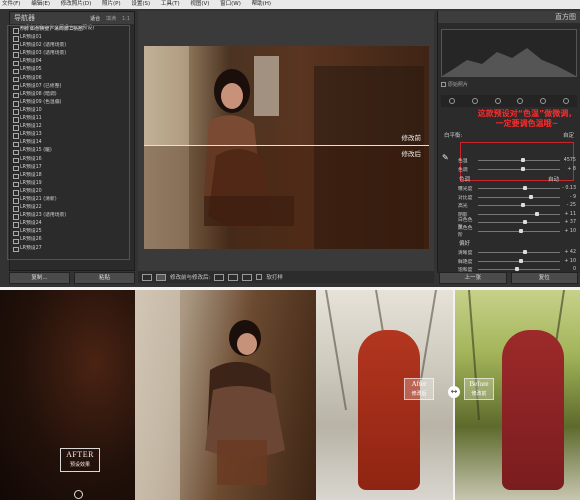 This screenshot has height=500, width=580. What do you see at coordinates (497, 101) in the screenshot?
I see `red-eye-icon` at bounding box center [497, 101].